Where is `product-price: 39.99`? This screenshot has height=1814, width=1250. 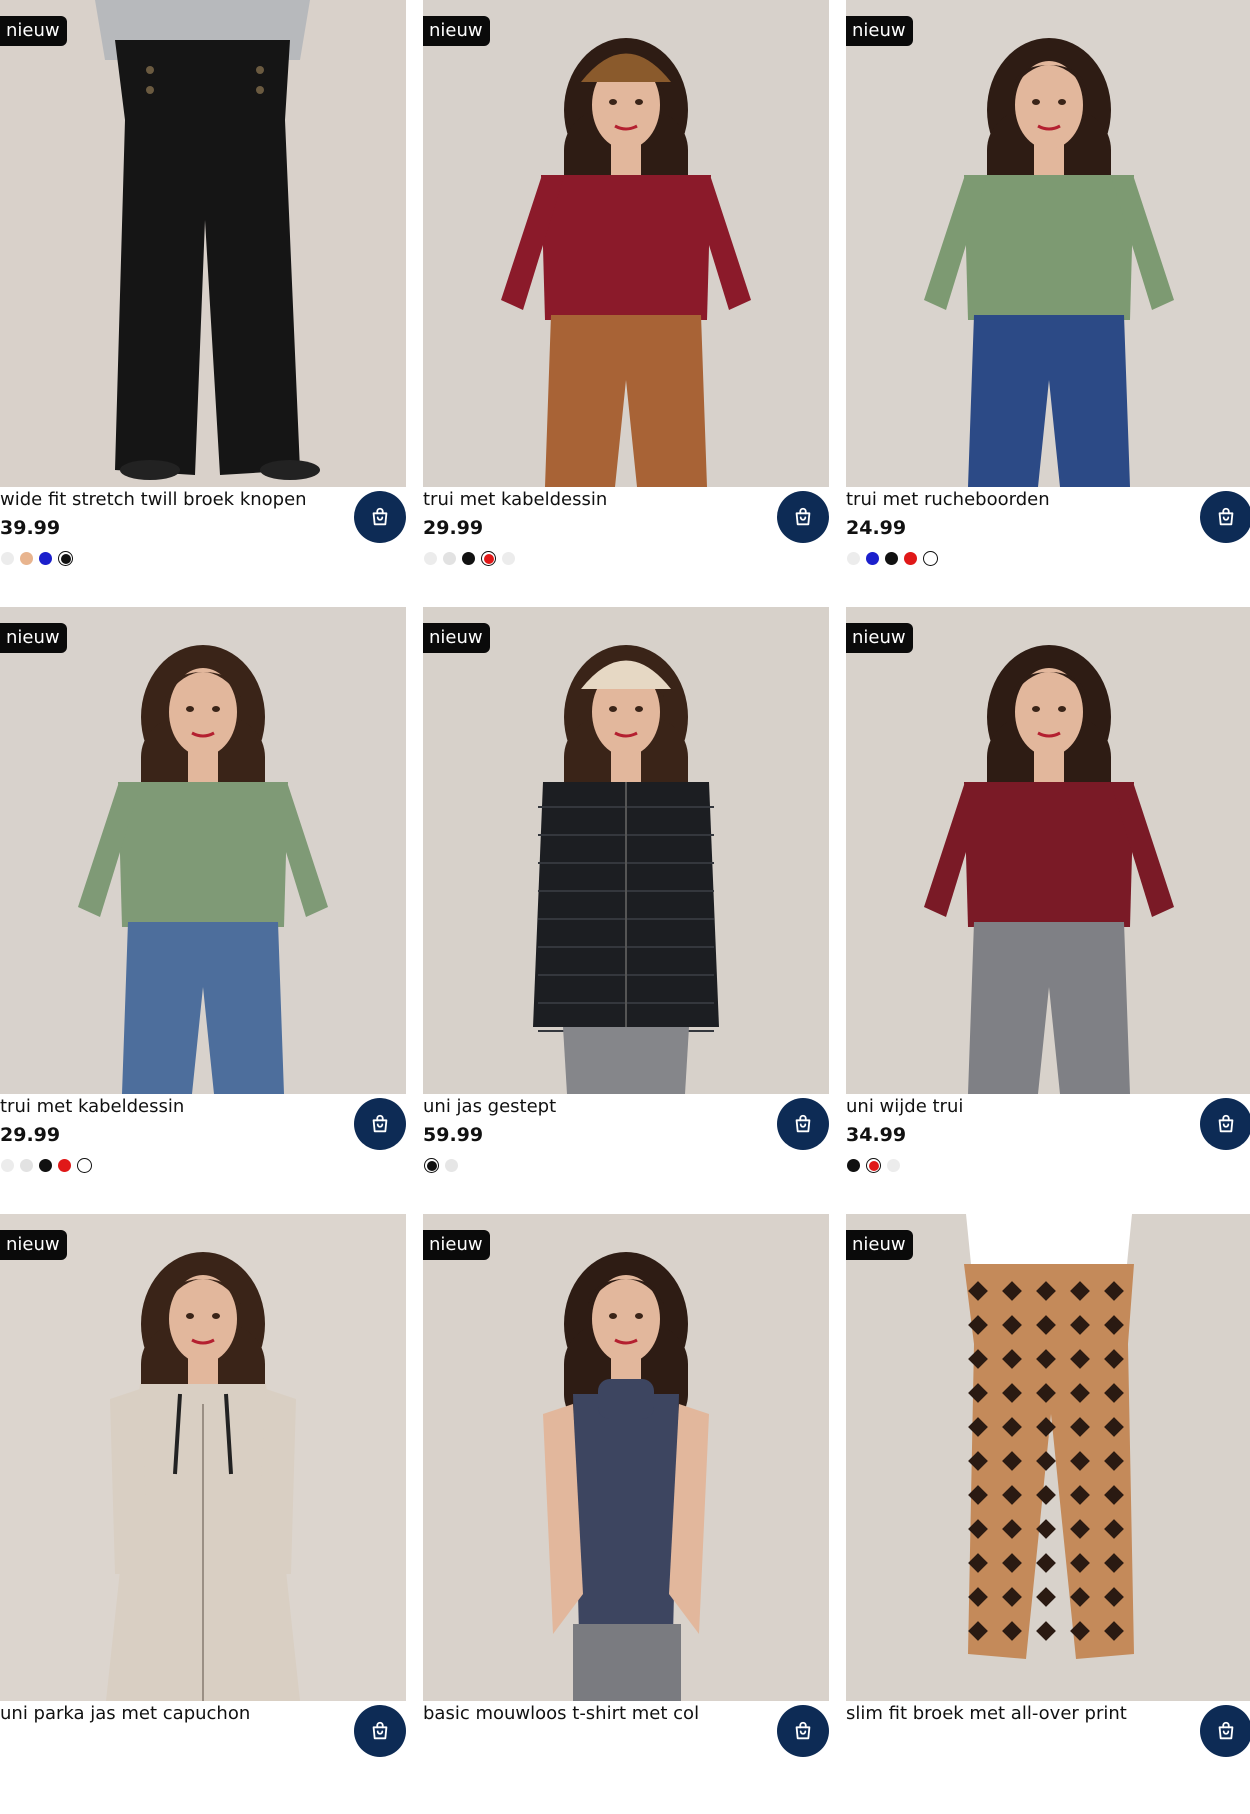
product-price: 39.99 is located at coordinates (30, 528).